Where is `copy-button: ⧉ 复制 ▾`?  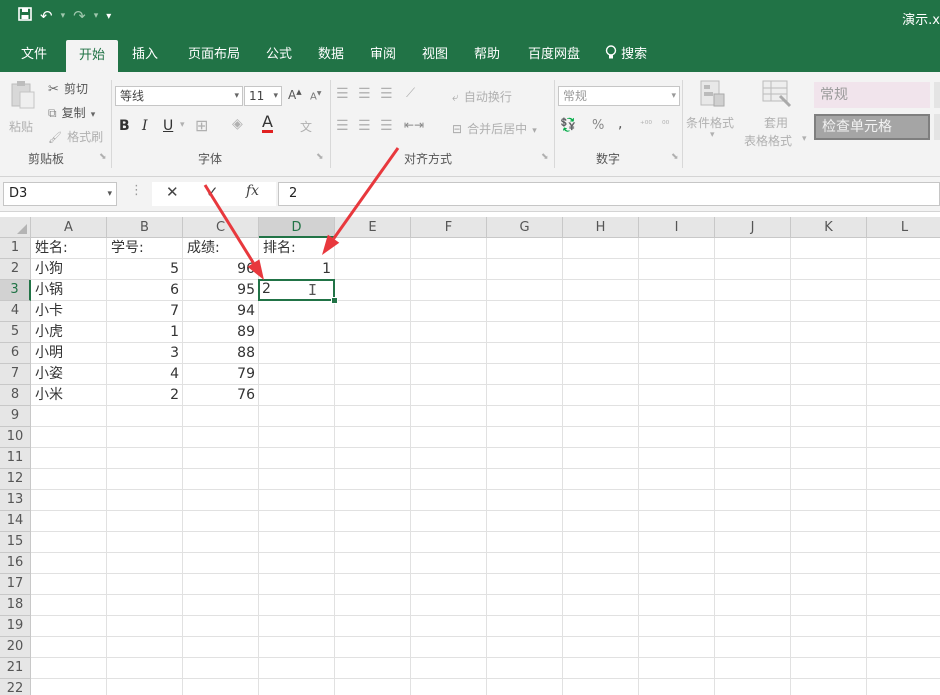 copy-button: ⧉ 复制 ▾ is located at coordinates (71, 111).